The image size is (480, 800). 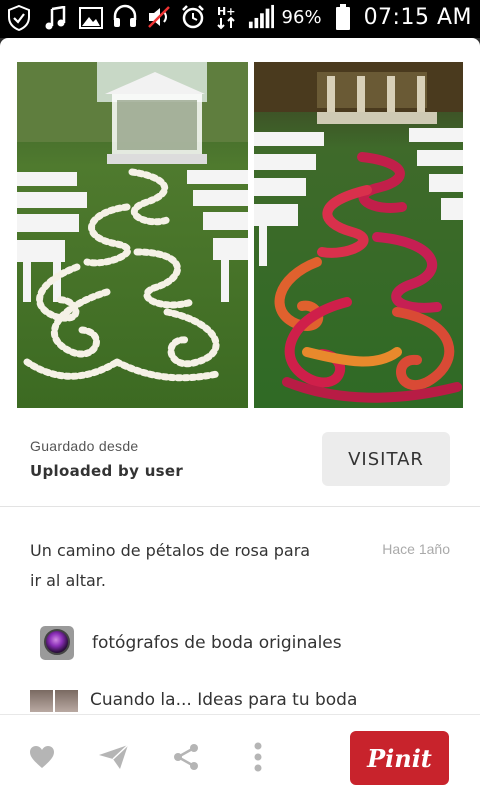 I want to click on pin-it-button: Pinit, so click(x=399, y=758).